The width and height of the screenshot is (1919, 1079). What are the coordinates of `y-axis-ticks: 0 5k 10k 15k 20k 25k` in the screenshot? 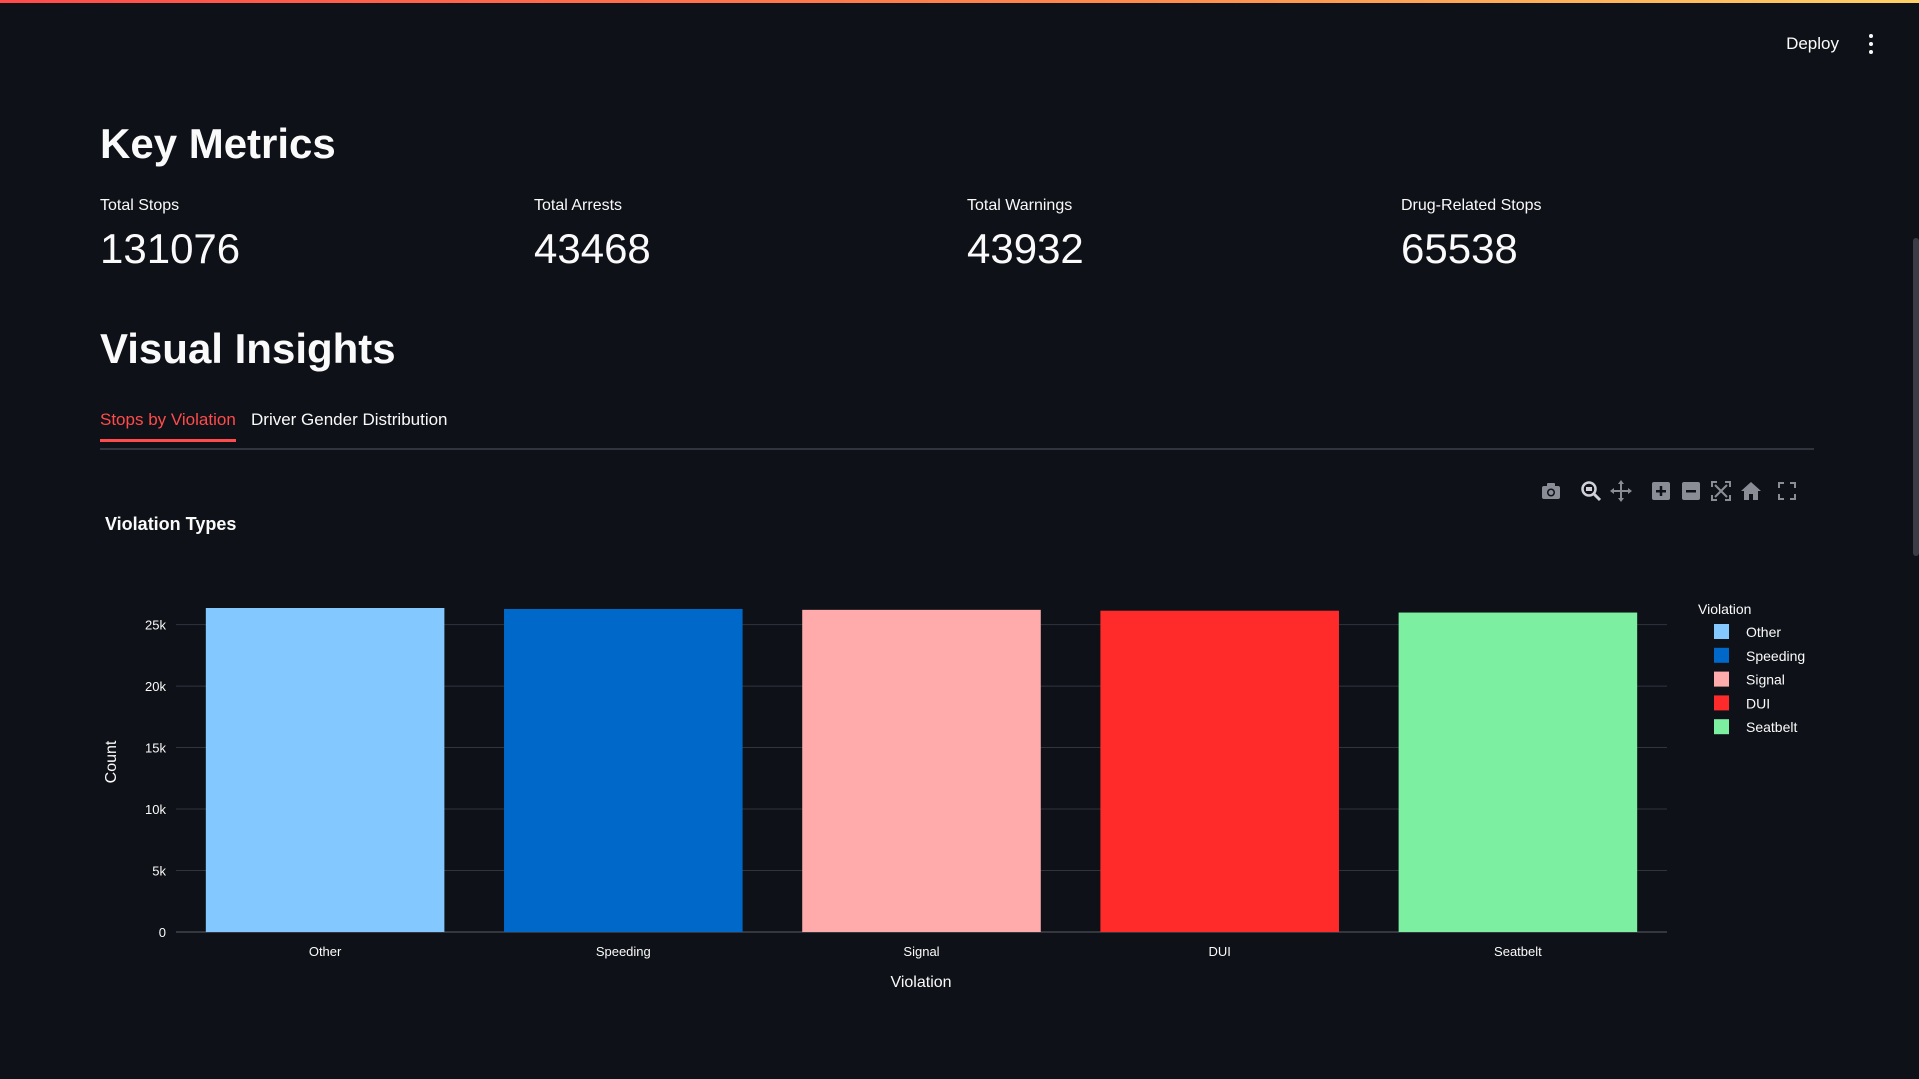 It's located at (155, 779).